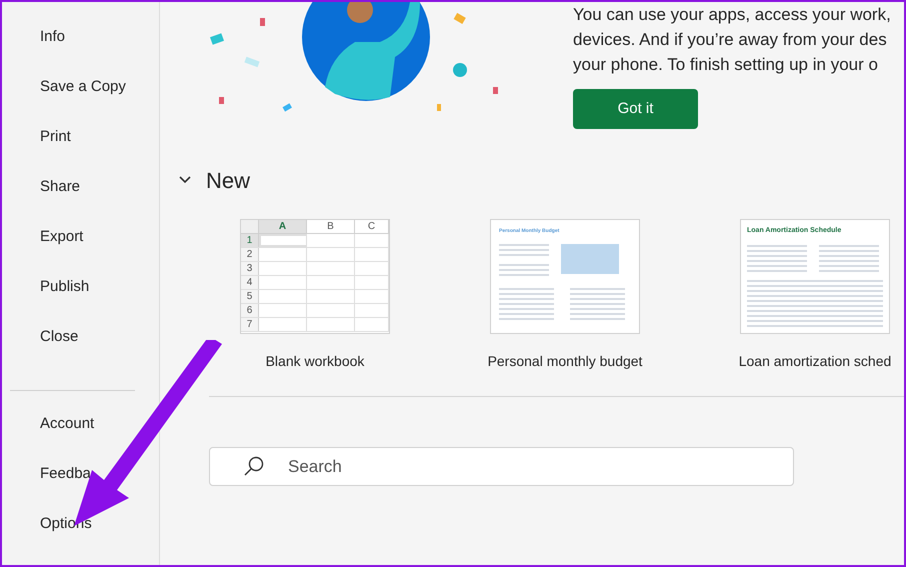  What do you see at coordinates (254, 466) in the screenshot?
I see `search-icon` at bounding box center [254, 466].